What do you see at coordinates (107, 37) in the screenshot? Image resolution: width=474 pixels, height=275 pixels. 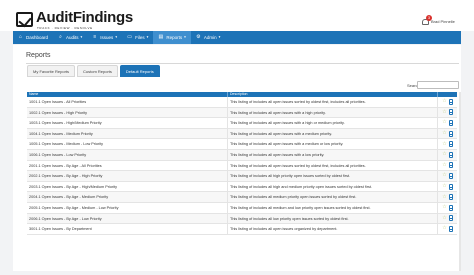 I see `nav-label: Issues` at bounding box center [107, 37].